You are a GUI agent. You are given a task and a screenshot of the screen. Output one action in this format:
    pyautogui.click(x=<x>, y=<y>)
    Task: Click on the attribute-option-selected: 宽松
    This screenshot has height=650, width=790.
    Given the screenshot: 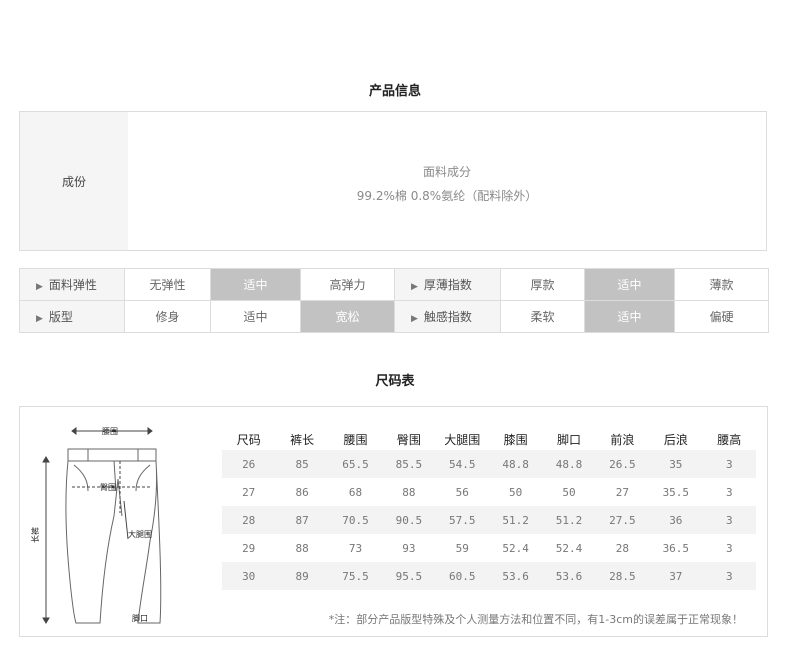 What is the action you would take?
    pyautogui.click(x=347, y=316)
    